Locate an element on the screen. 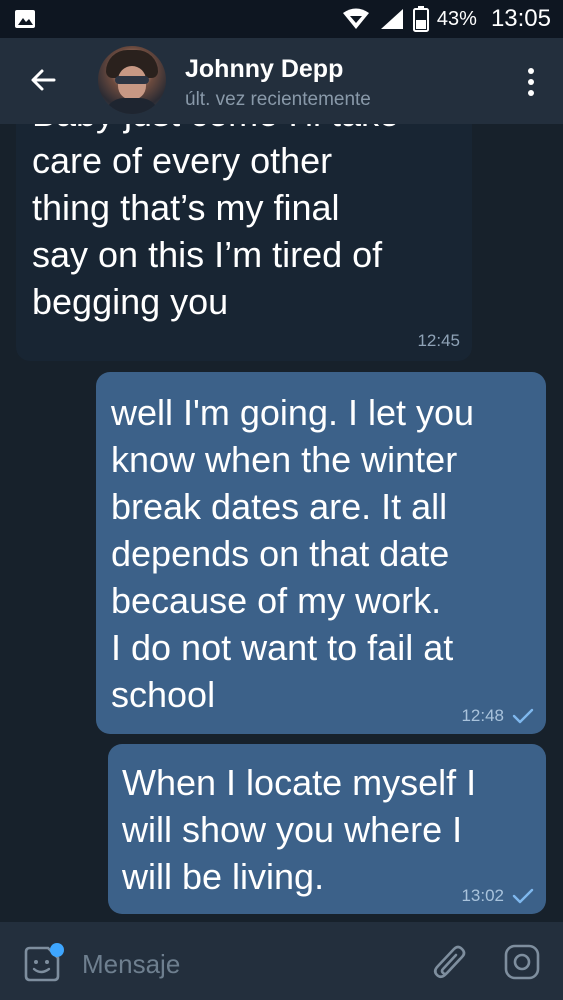 Image resolution: width=563 pixels, height=1000 pixels. message-time: 12:48 is located at coordinates (482, 715).